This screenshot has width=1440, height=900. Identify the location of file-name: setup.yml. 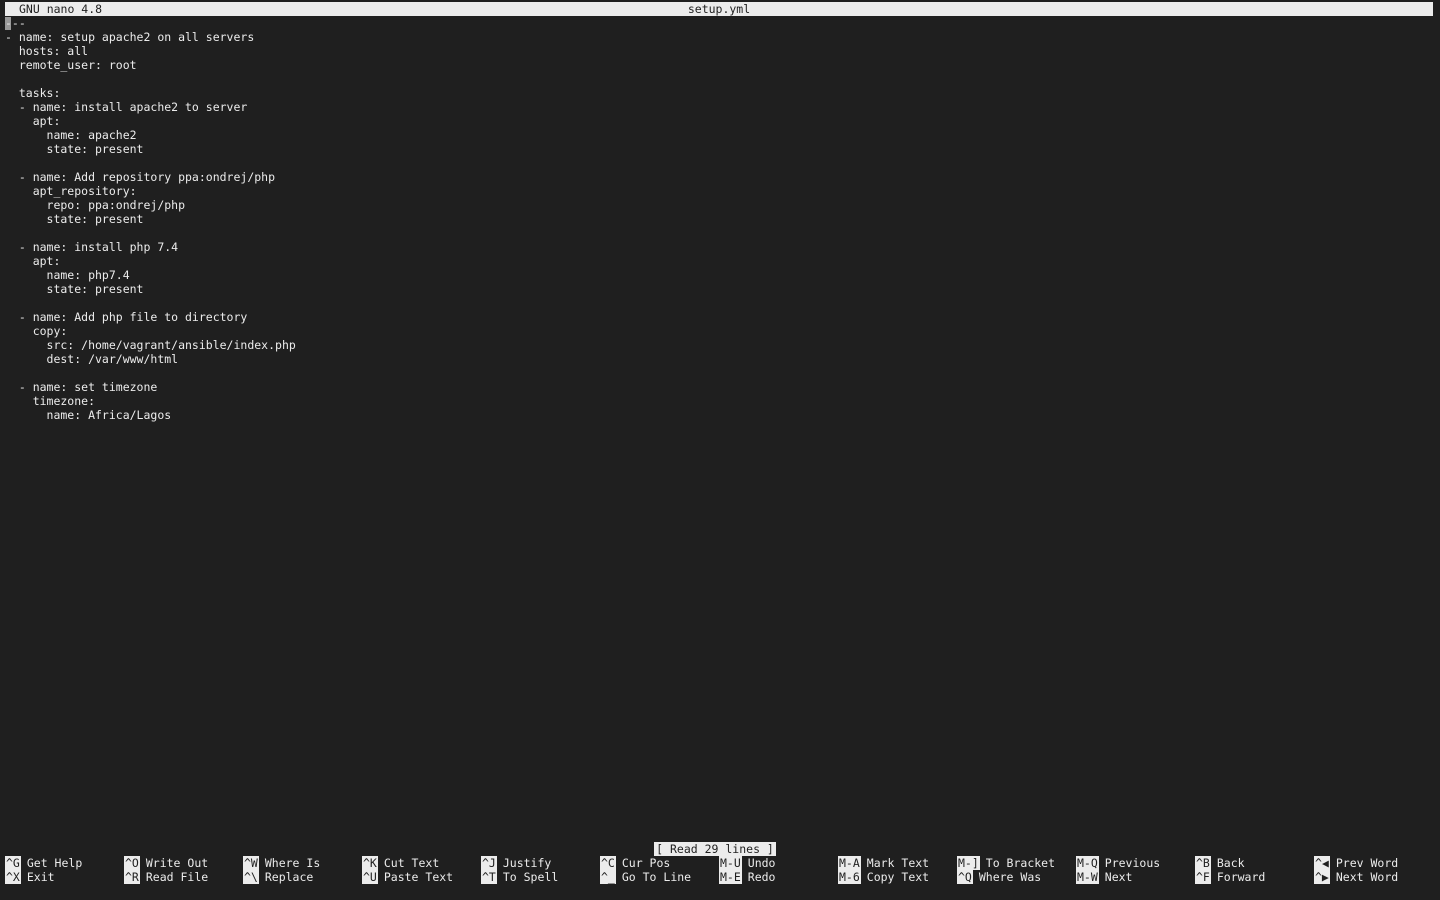
(719, 9).